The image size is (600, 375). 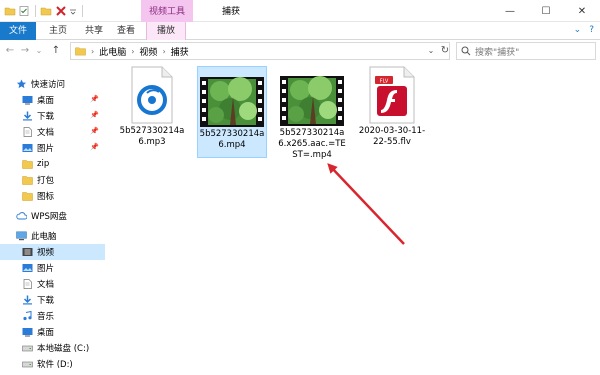 I want to click on sidebar-item: 本地磁盘 (C:), so click(x=52, y=348).